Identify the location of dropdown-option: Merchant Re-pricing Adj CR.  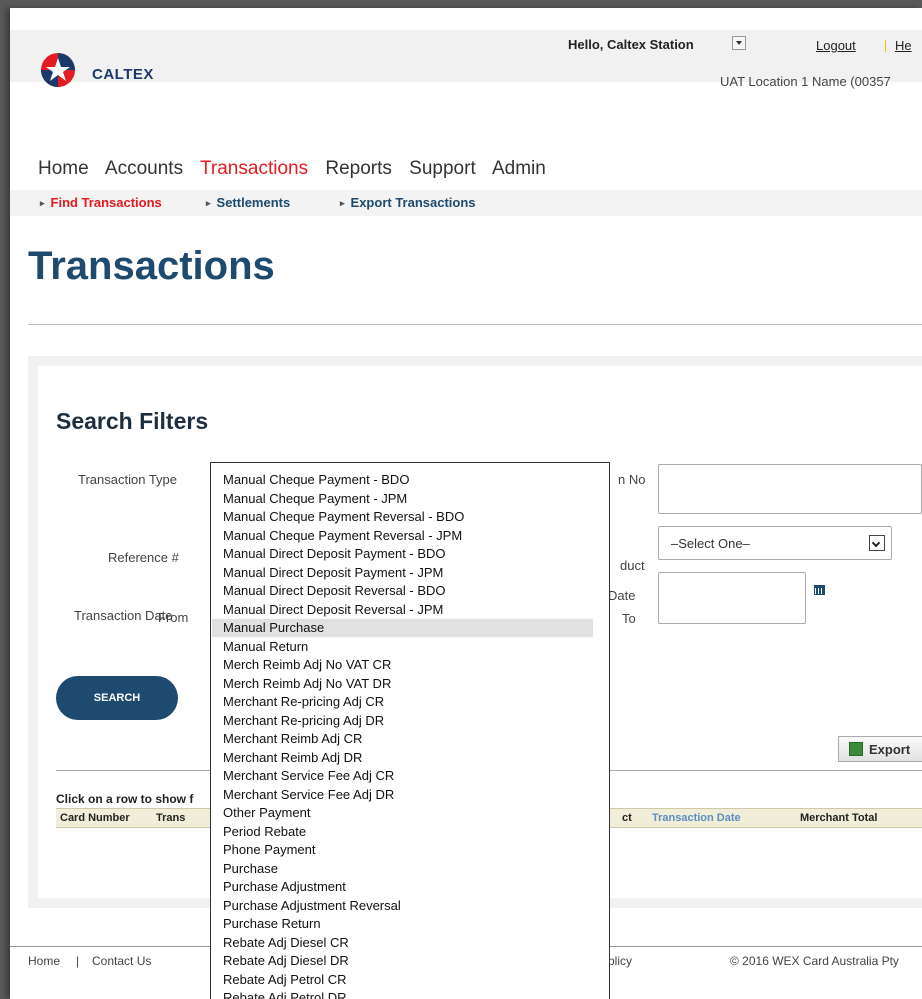
(303, 702).